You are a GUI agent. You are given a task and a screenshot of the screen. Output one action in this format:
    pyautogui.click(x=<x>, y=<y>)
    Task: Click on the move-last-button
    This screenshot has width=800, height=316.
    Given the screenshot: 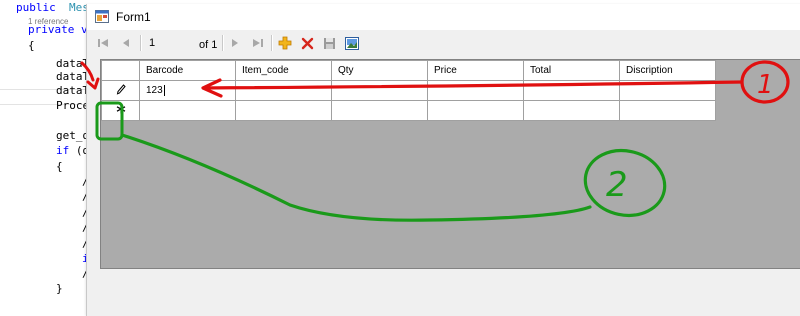 What is the action you would take?
    pyautogui.click(x=258, y=43)
    